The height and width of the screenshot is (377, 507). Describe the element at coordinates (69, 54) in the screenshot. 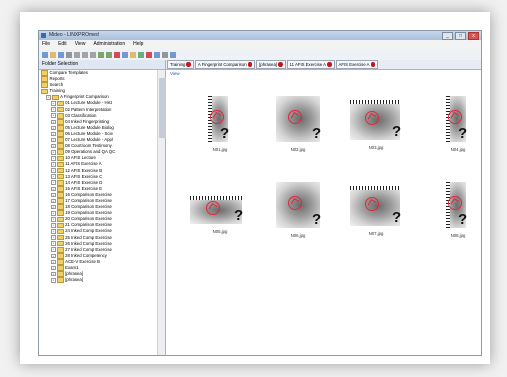

I see `print-icon` at that location.